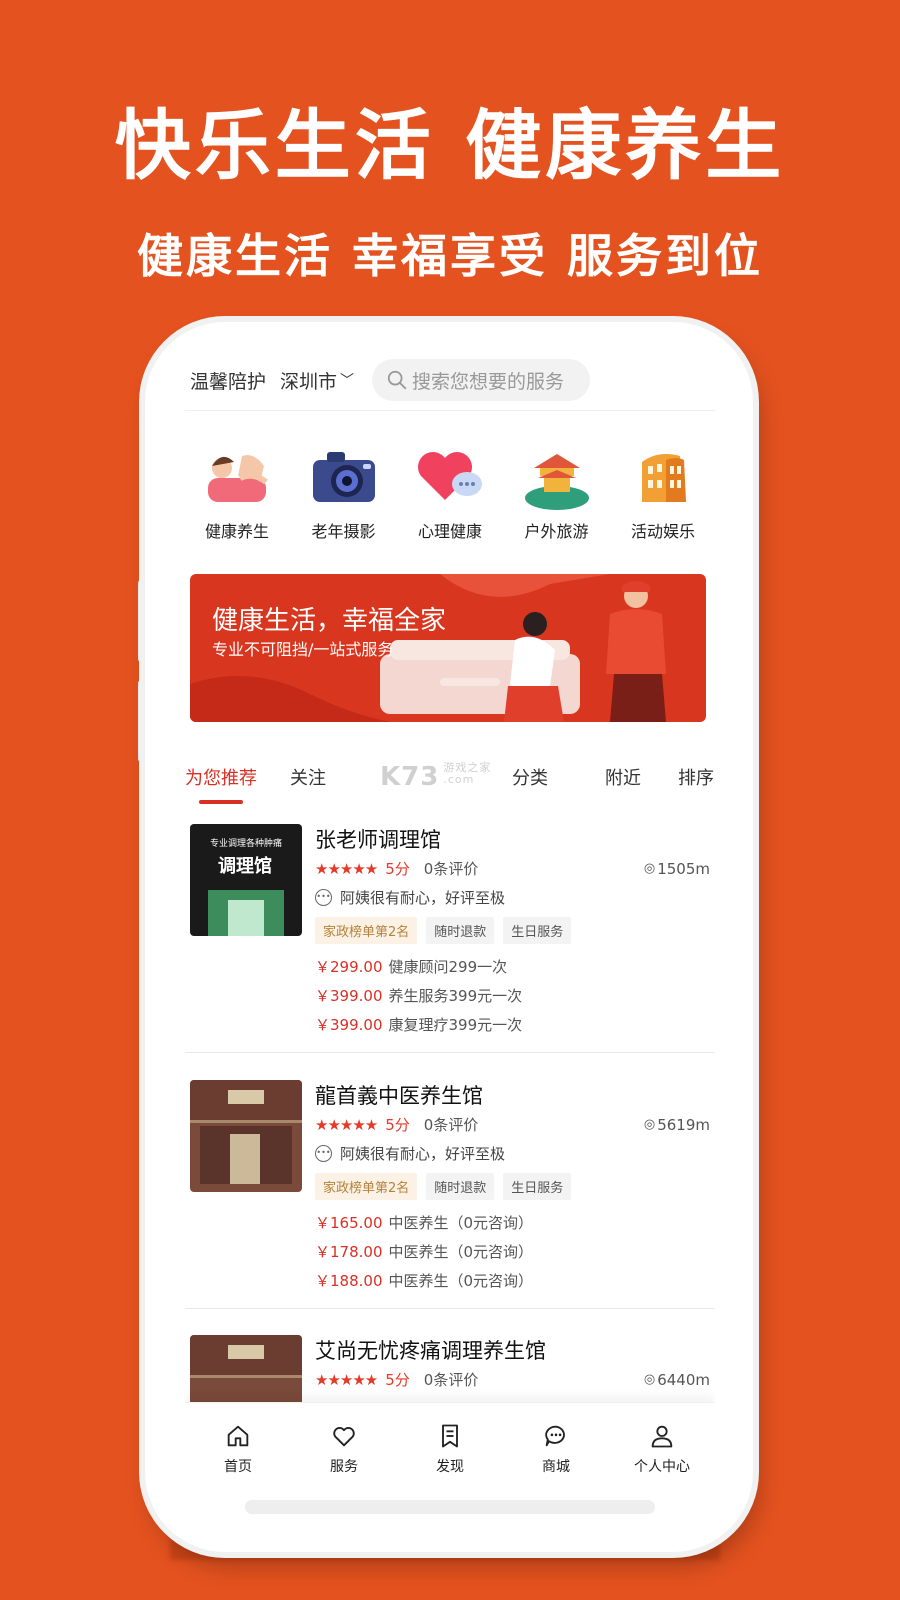 This screenshot has width=900, height=1600. I want to click on shop-rating-row: ★★★★★ 5分 0条评价 ◎ 1505m, so click(512, 868).